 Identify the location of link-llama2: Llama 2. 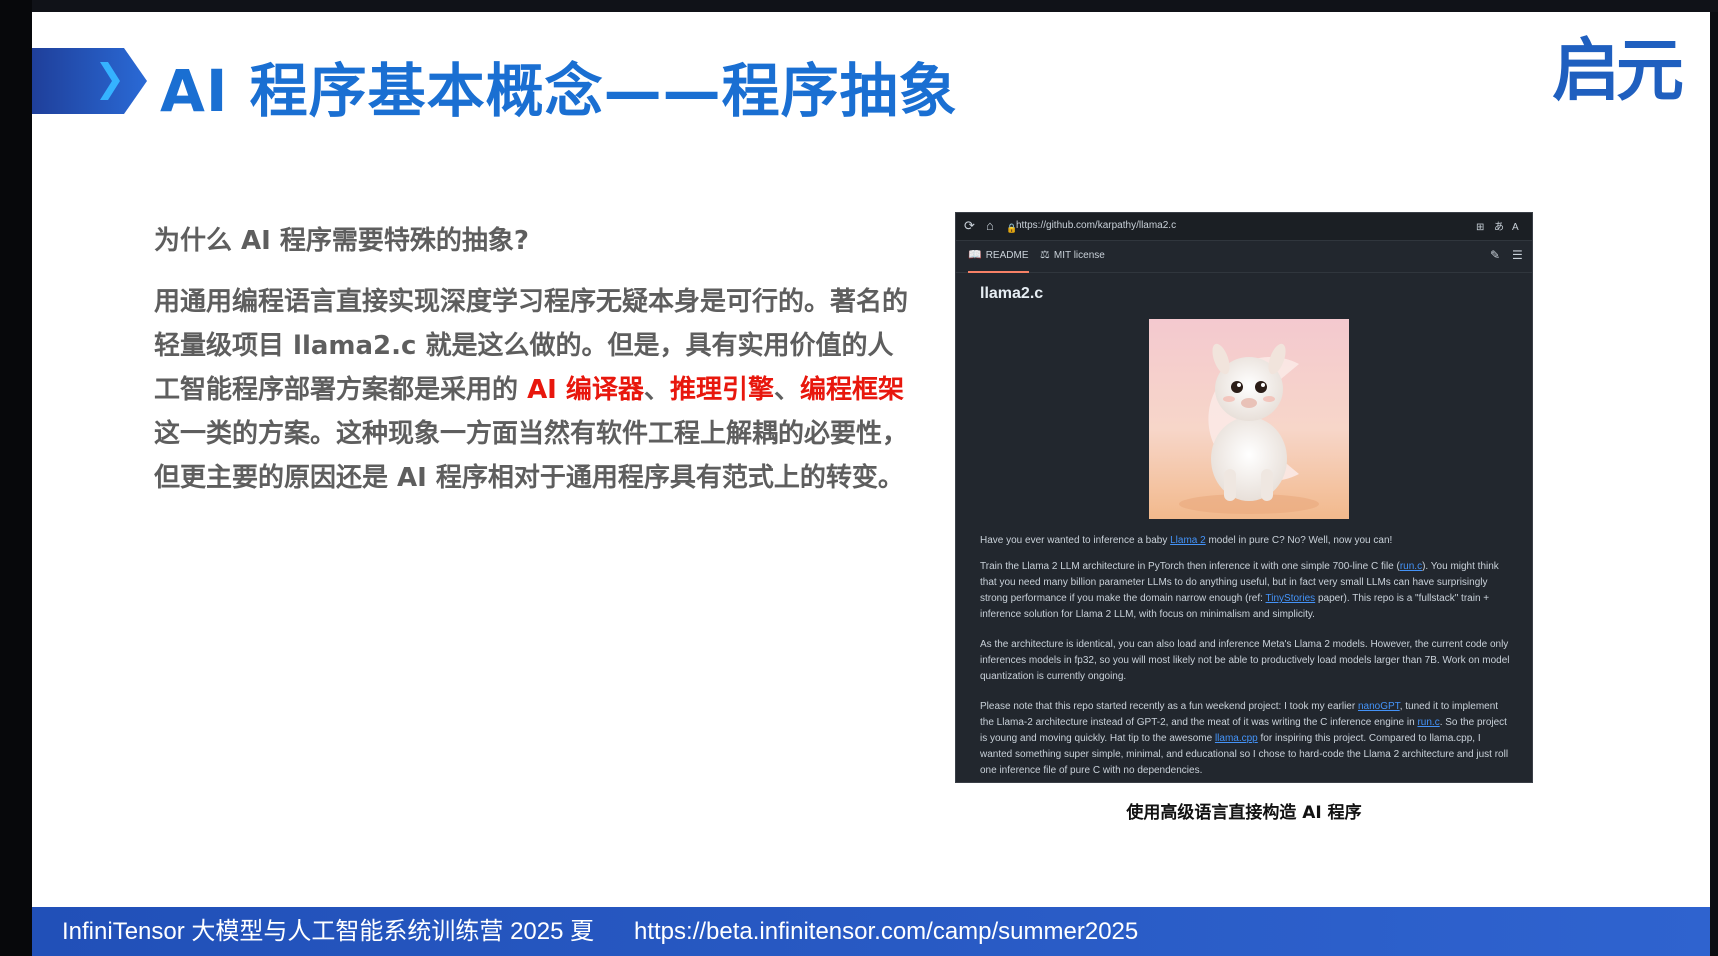
(1188, 540).